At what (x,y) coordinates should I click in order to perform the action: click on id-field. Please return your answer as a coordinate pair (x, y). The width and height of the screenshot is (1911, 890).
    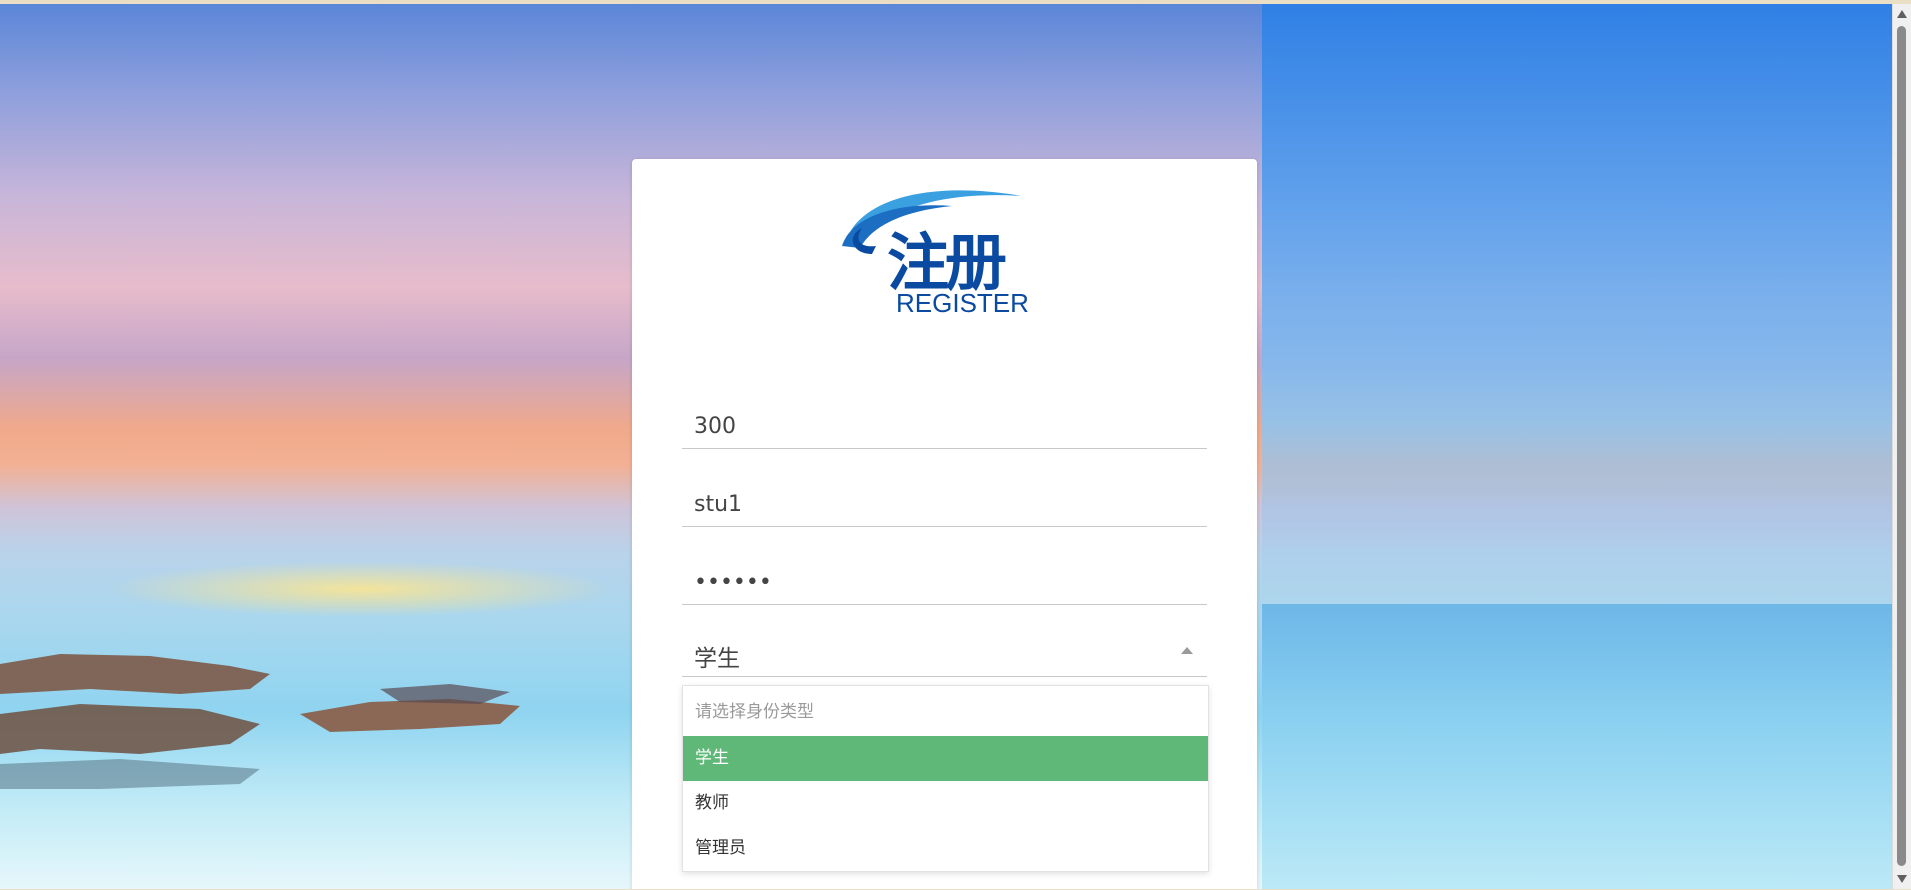
    Looking at the image, I should click on (944, 420).